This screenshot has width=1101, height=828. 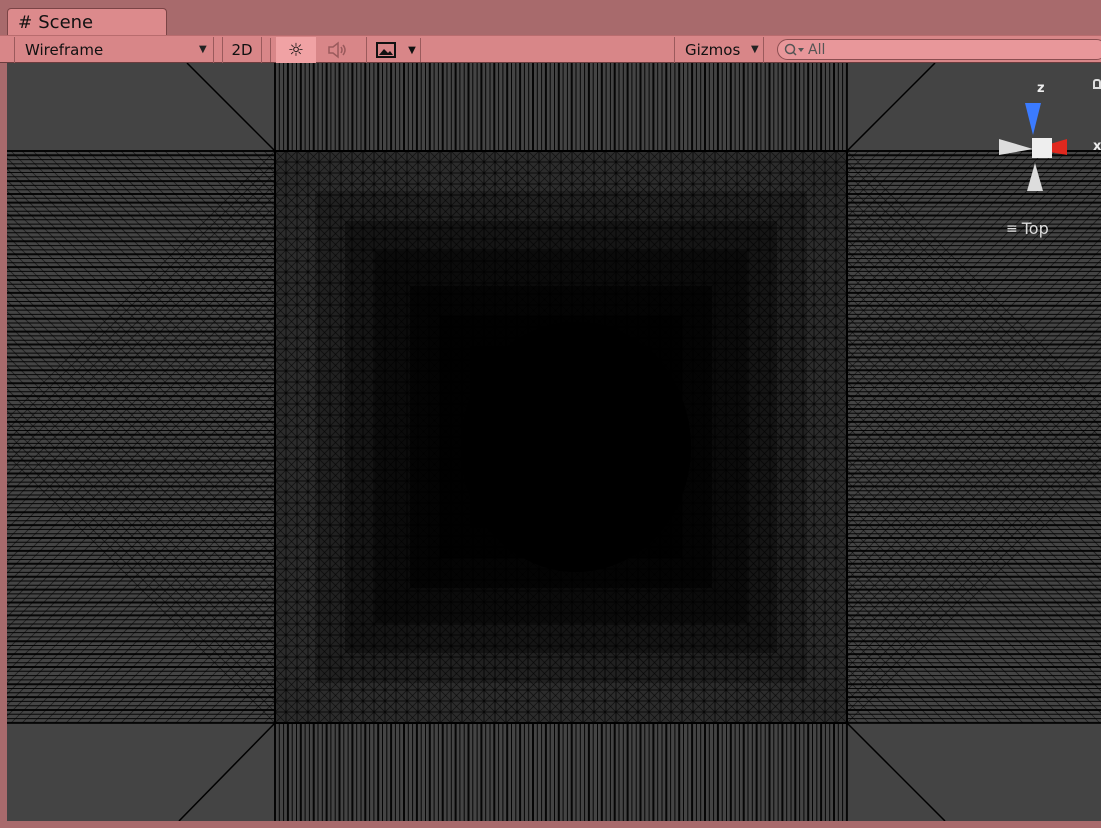 I want to click on gizmo-center-cube, so click(x=1042, y=148).